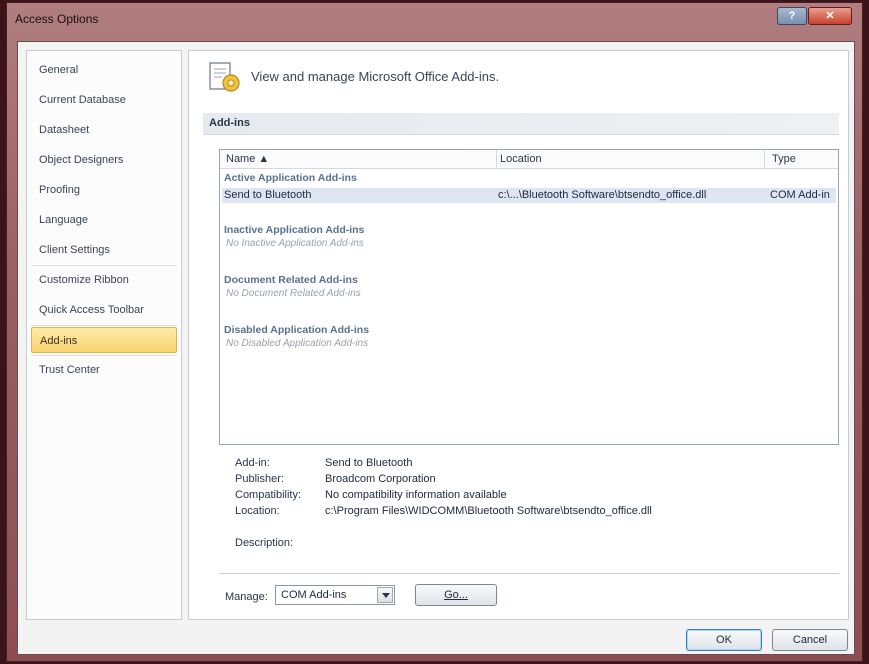 This screenshot has height=664, width=869. What do you see at coordinates (104, 130) in the screenshot?
I see `nav-item-datasheet: Datasheet` at bounding box center [104, 130].